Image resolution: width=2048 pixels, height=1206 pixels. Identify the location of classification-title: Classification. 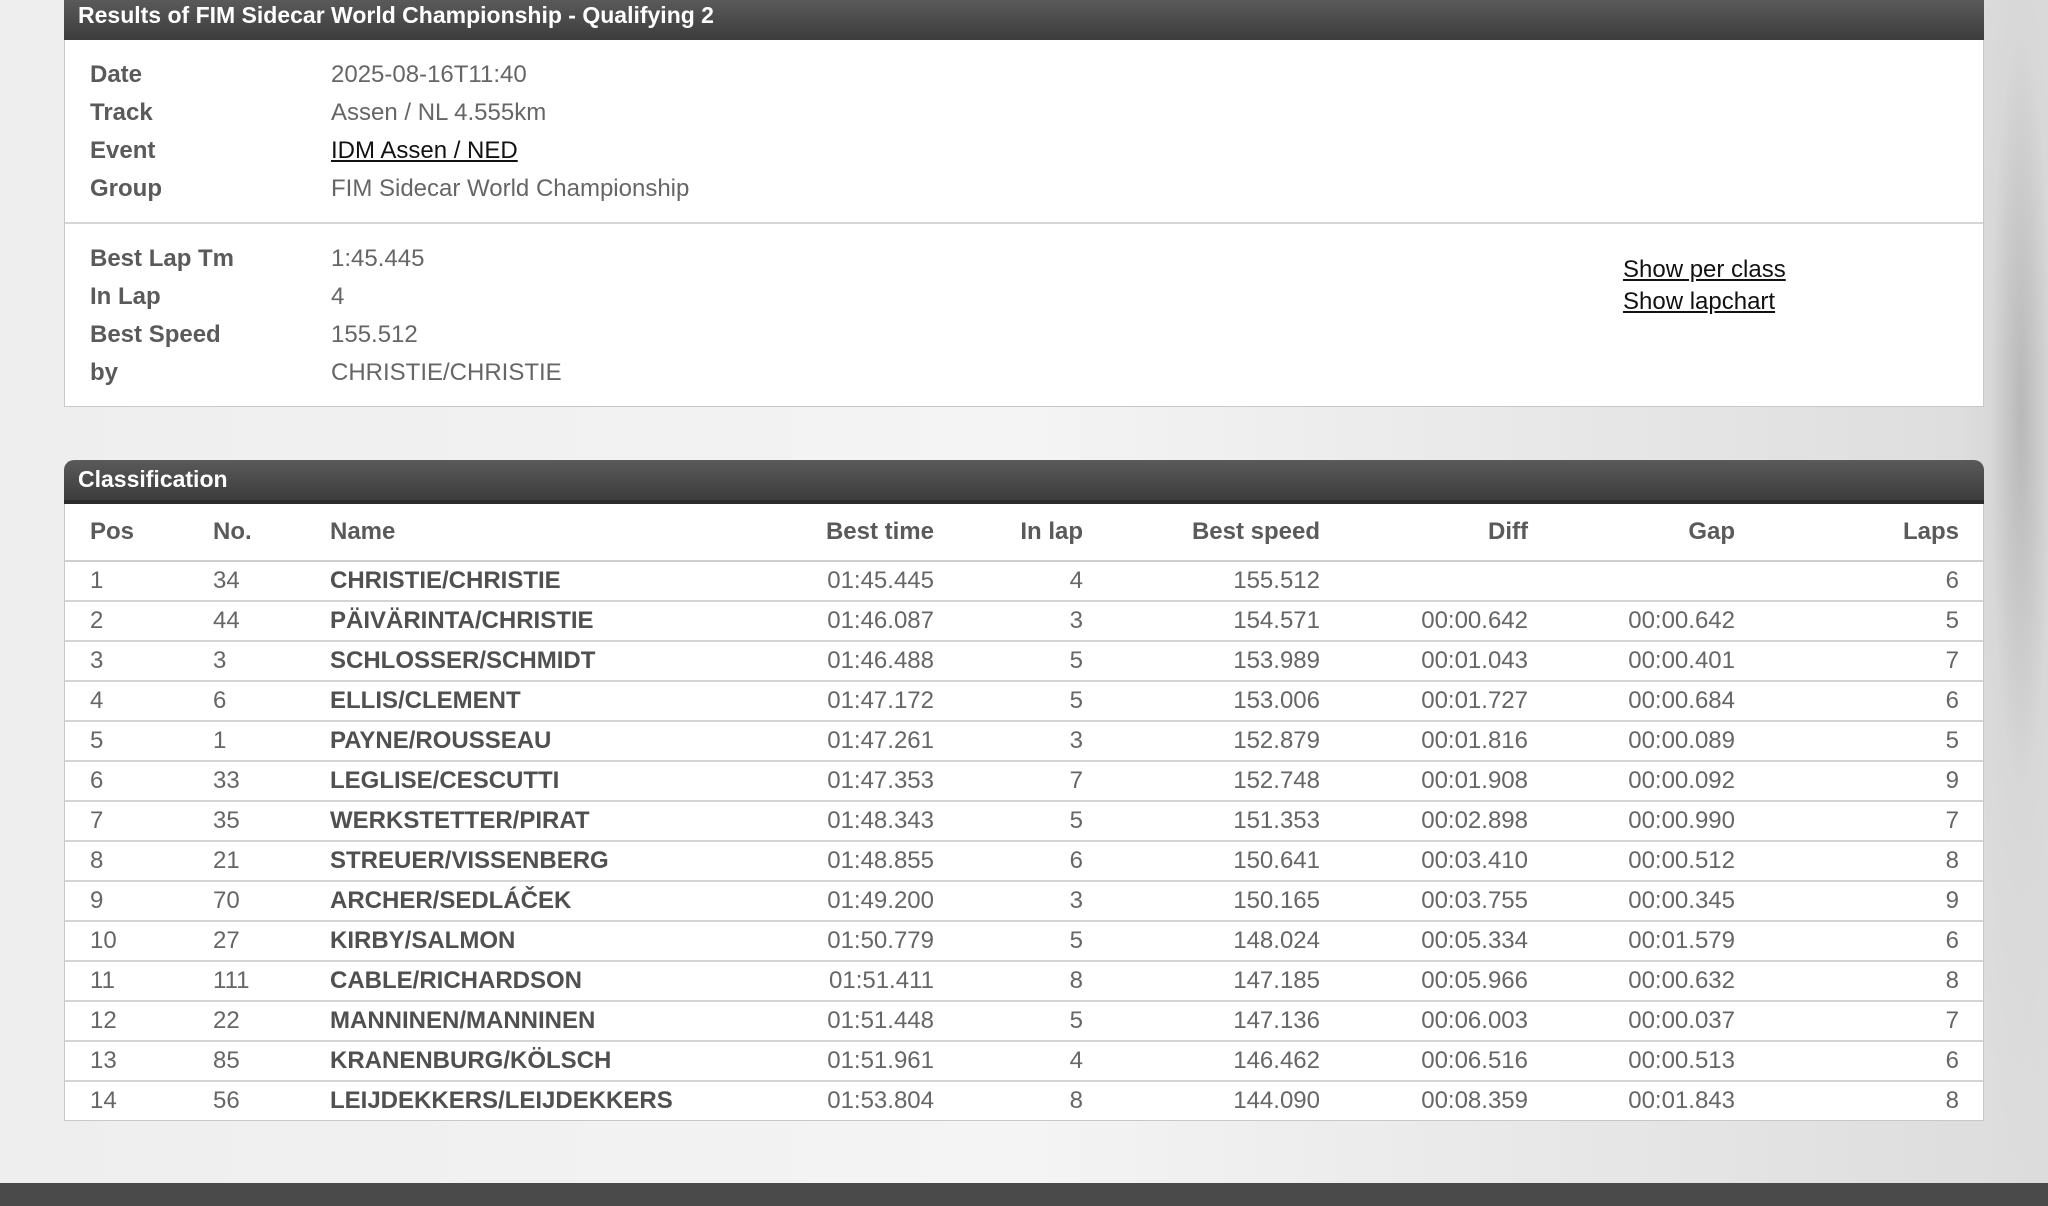
(1024, 482).